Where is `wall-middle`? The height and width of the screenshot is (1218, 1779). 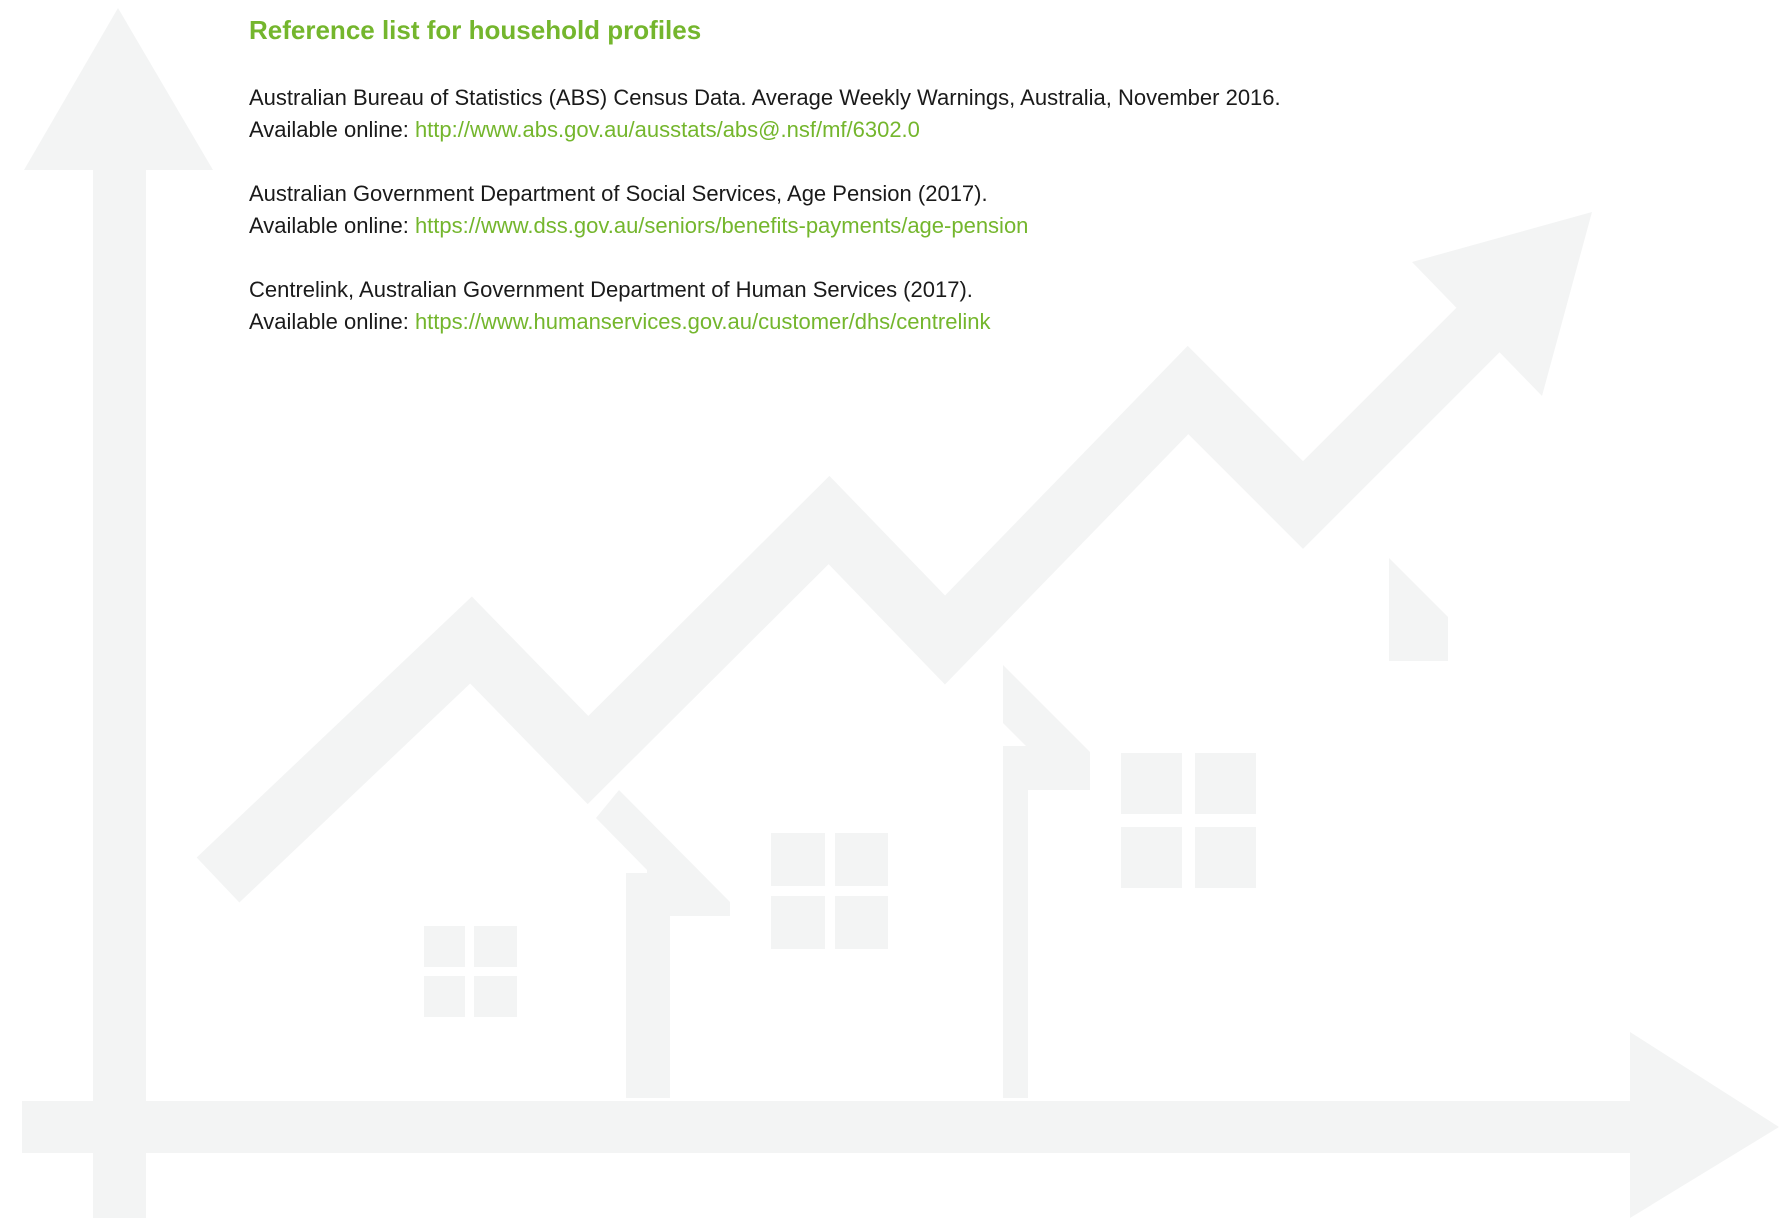
wall-middle is located at coordinates (1015, 922).